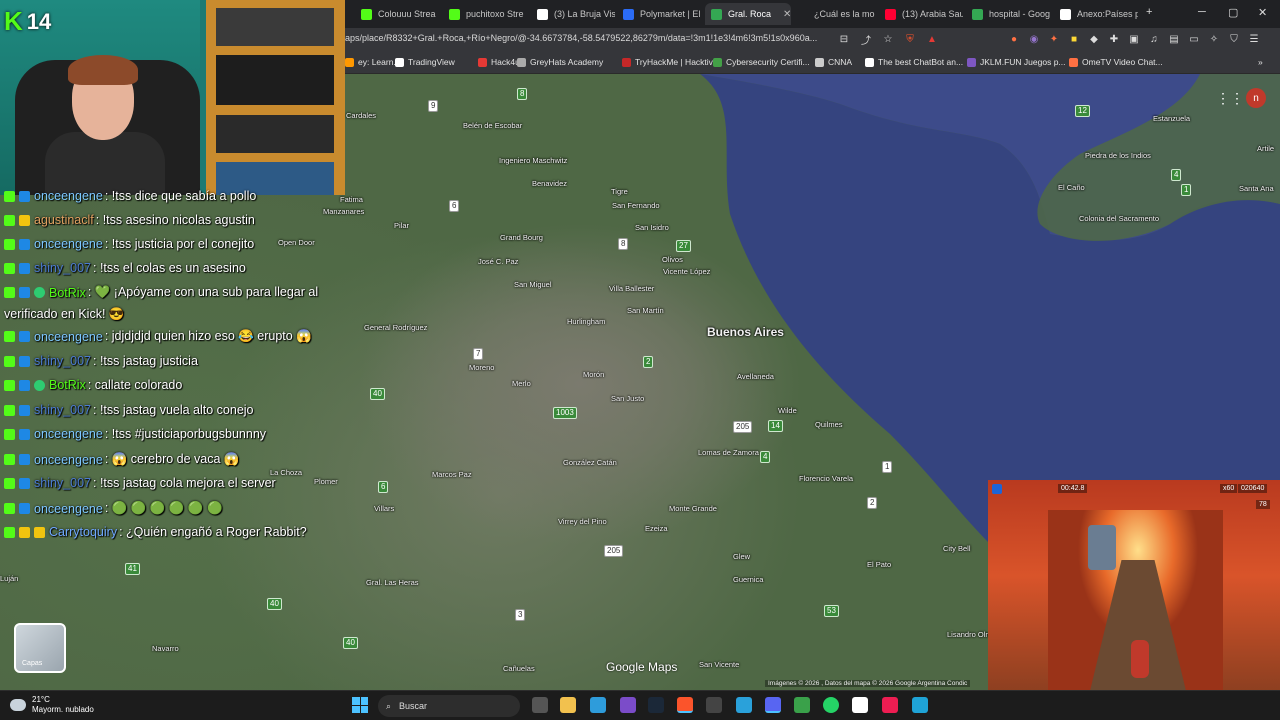 The width and height of the screenshot is (1280, 720). What do you see at coordinates (1174, 39) in the screenshot?
I see `sidebar-icon: ▤` at bounding box center [1174, 39].